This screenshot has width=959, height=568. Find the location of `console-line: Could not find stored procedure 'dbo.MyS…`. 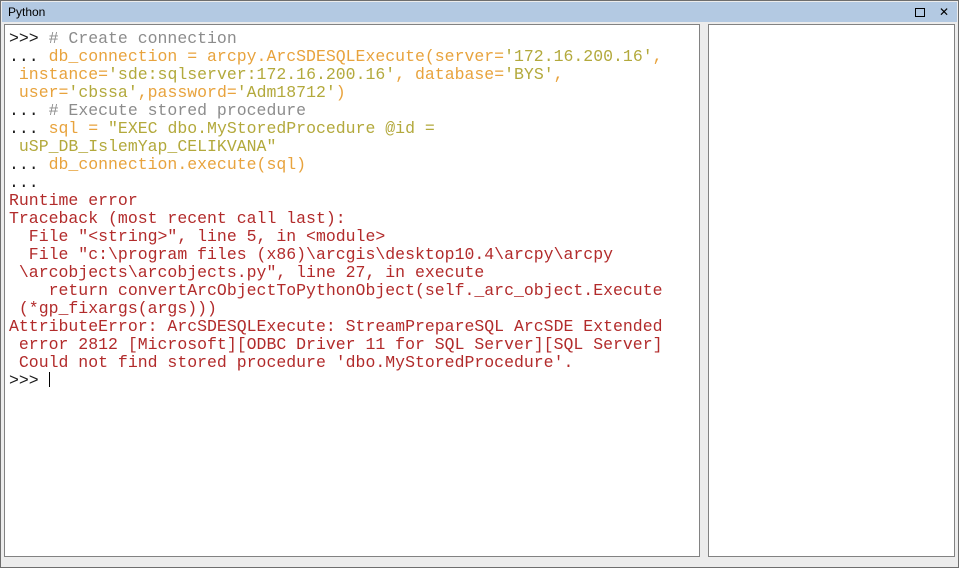

console-line: Could not find stored procedure 'dbo.MyS… is located at coordinates (291, 362).